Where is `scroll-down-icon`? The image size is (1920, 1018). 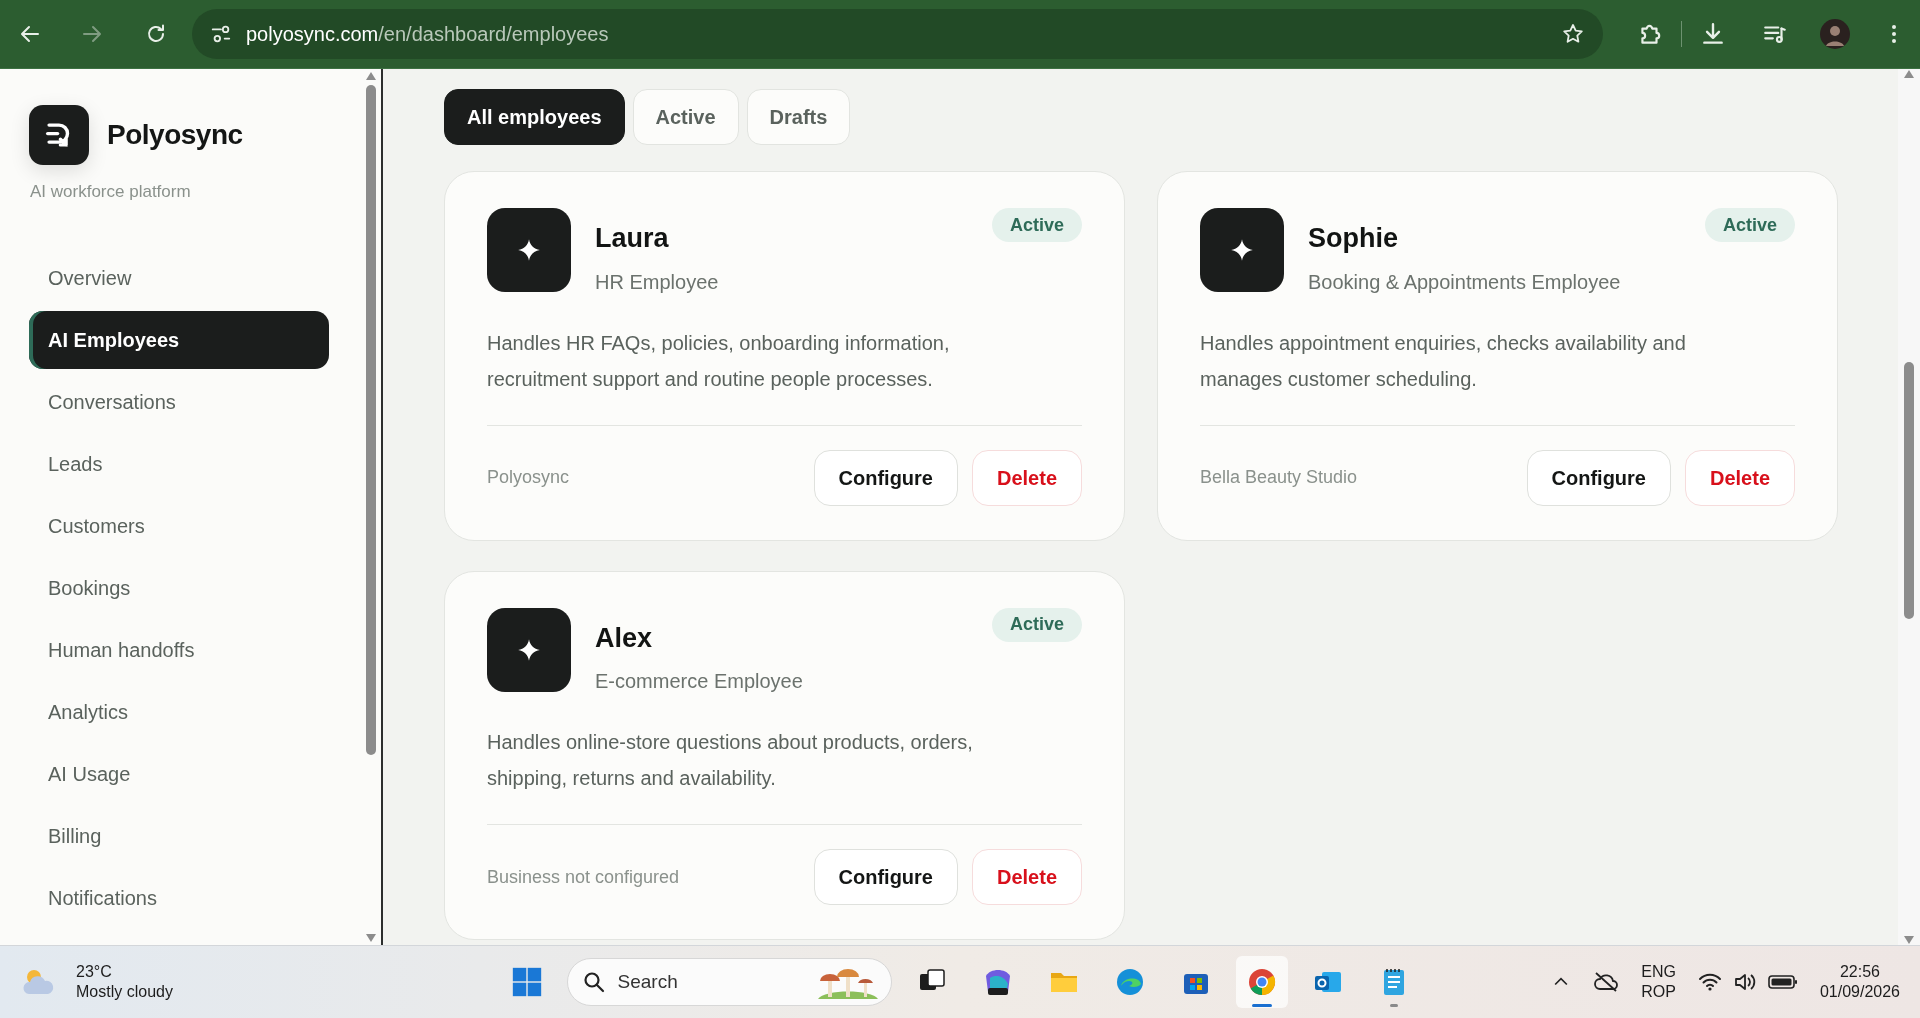
scroll-down-icon is located at coordinates (371, 938).